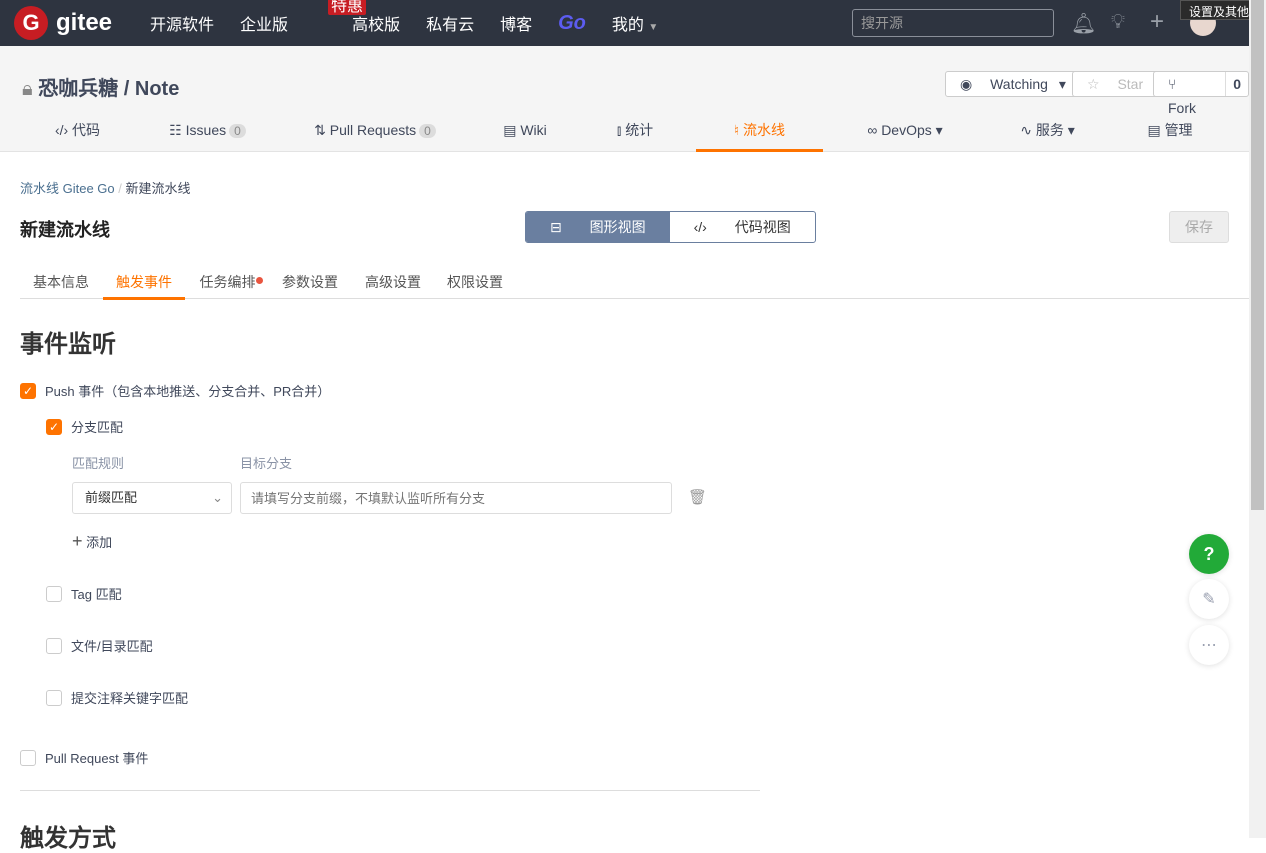 Image resolution: width=1266 pixels, height=853 pixels. Describe the element at coordinates (427, 131) in the screenshot. I see `pr-count: 0` at that location.